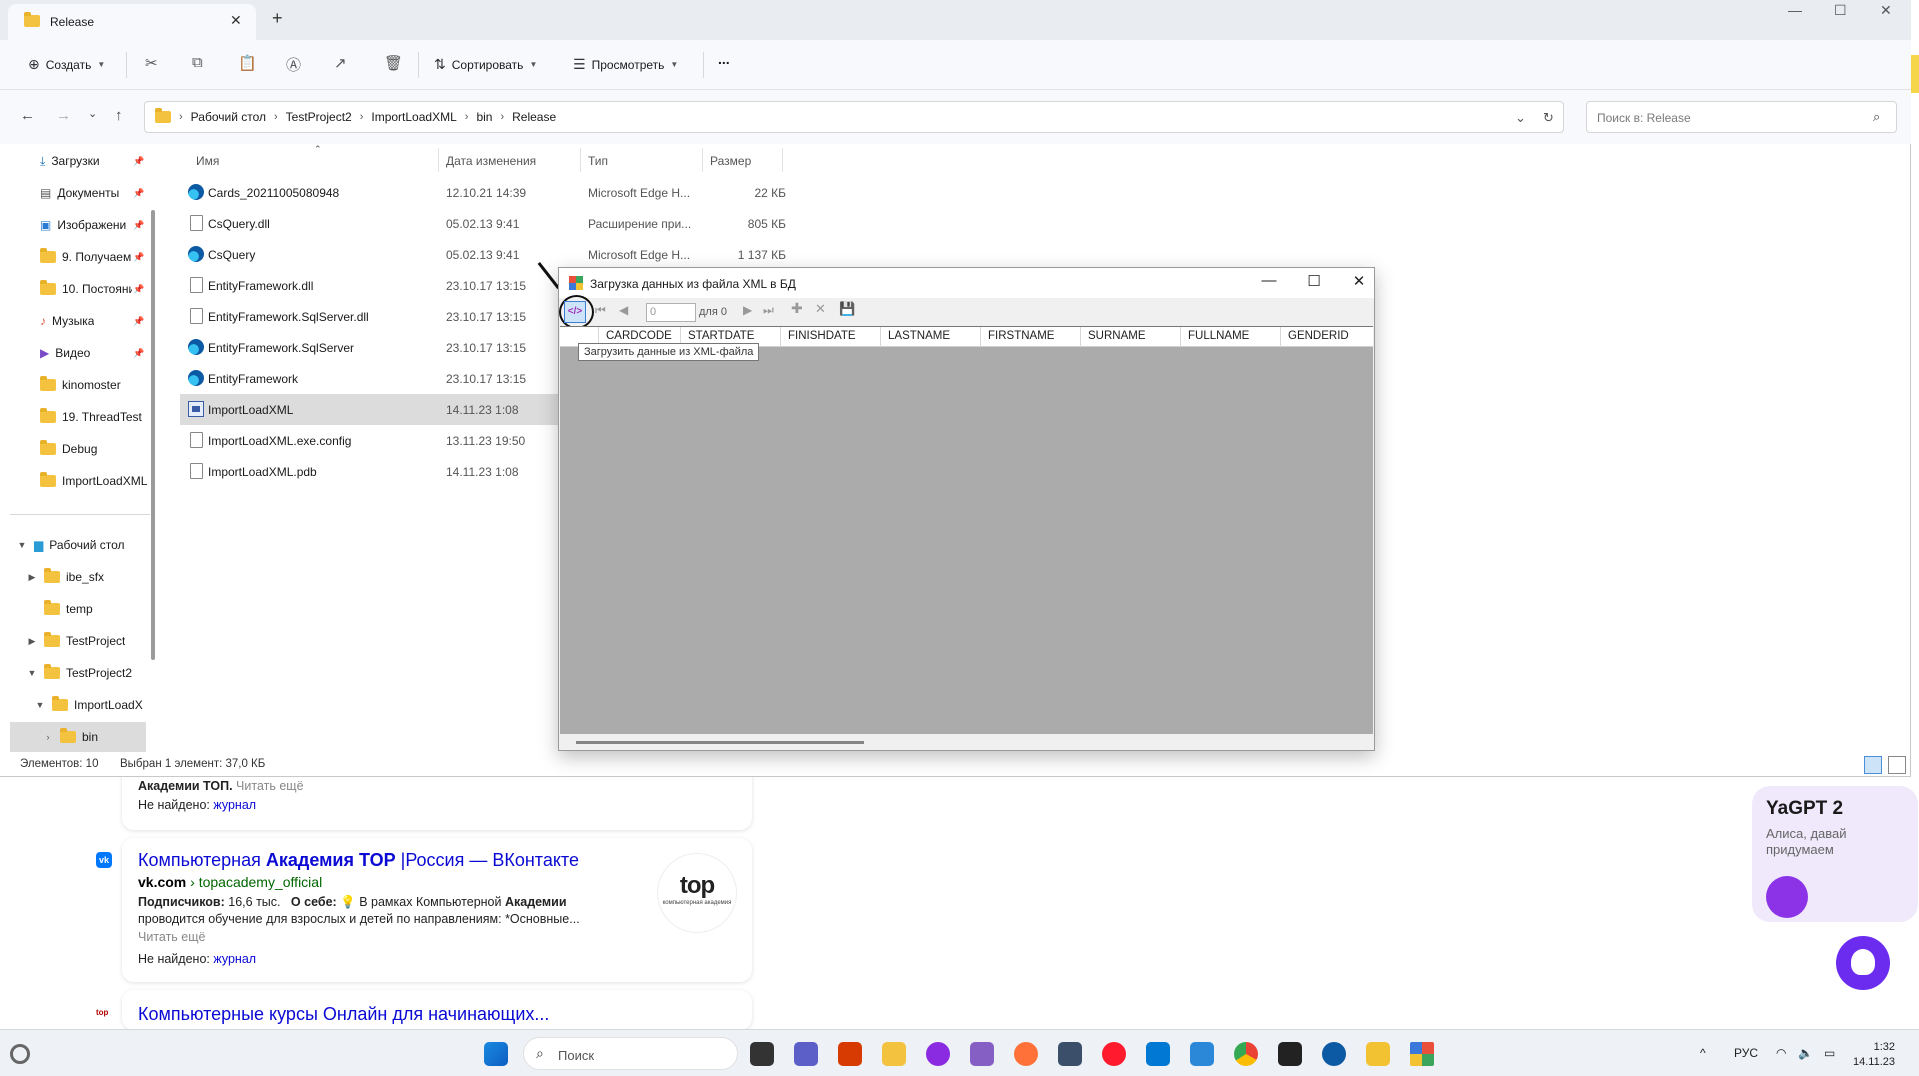 The height and width of the screenshot is (1076, 1919). I want to click on task-view-icon, so click(762, 1054).